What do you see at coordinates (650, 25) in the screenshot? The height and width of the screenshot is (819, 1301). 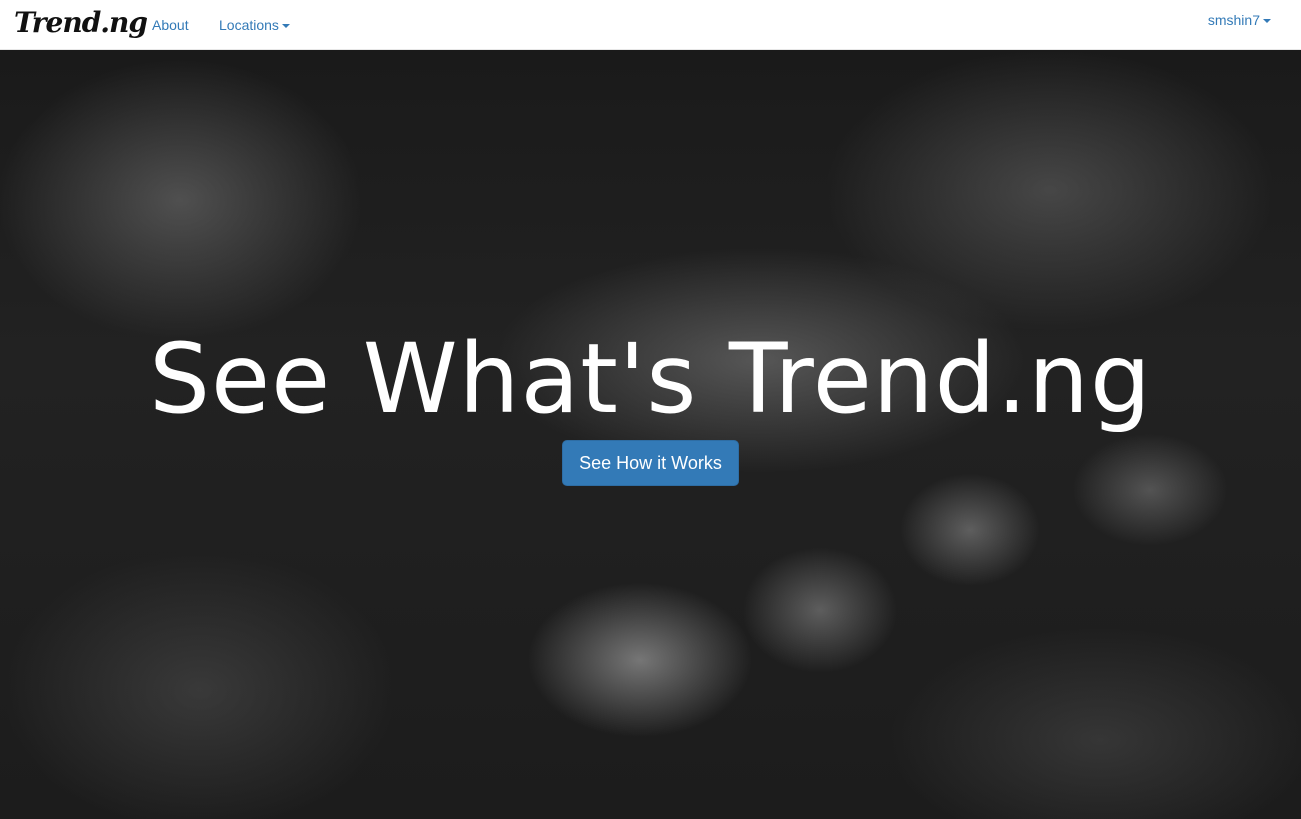 I see `top-navbar: Trend.ng About Locations smshin7` at bounding box center [650, 25].